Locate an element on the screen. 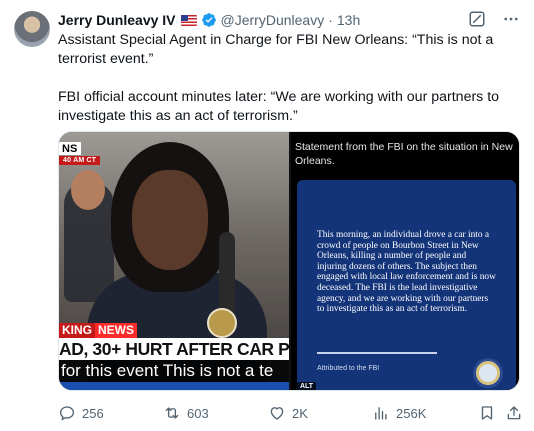  network-tag: NS is located at coordinates (70, 148).